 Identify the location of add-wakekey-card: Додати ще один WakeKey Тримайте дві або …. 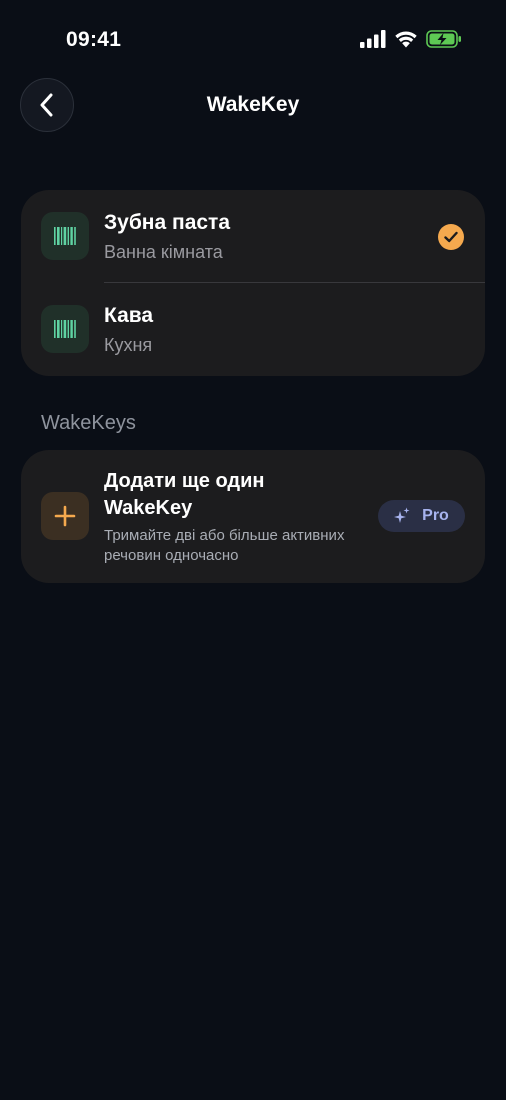
(253, 516).